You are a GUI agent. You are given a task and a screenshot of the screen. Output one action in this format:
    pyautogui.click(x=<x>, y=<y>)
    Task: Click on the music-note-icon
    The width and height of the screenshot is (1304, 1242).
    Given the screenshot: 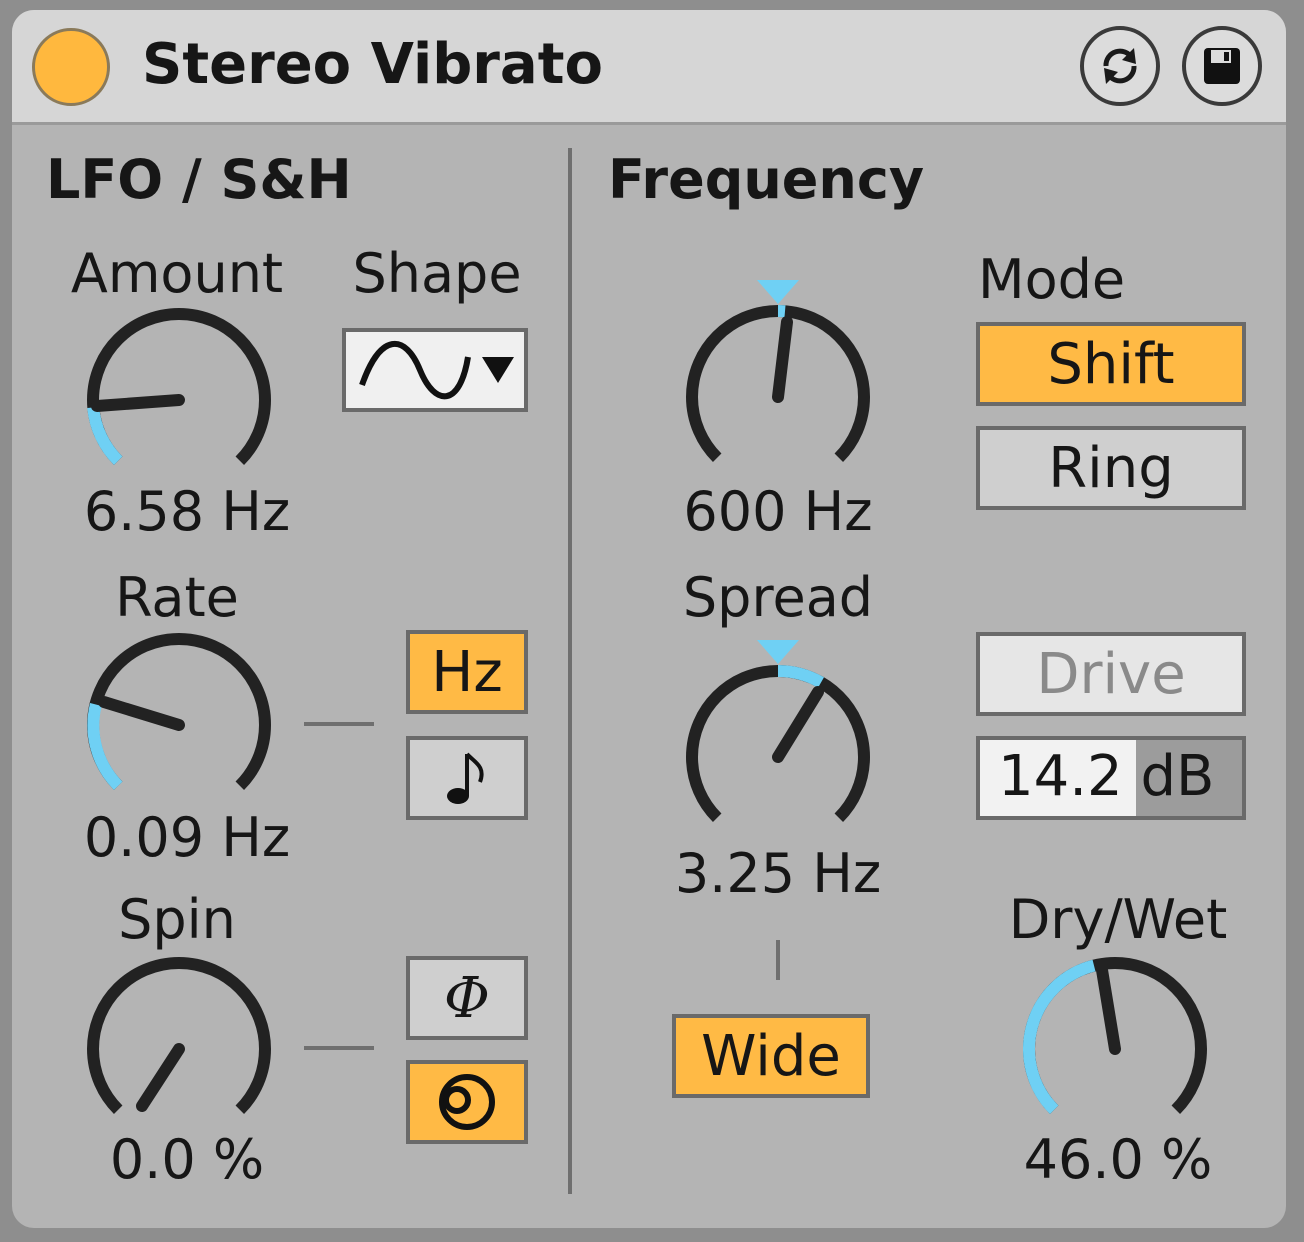 What is the action you would take?
    pyautogui.click(x=465, y=778)
    